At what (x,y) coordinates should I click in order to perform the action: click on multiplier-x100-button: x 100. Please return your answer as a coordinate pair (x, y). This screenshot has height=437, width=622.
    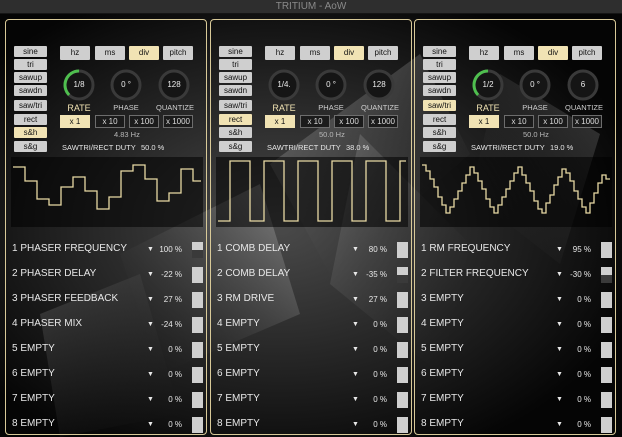
    Looking at the image, I should click on (349, 121).